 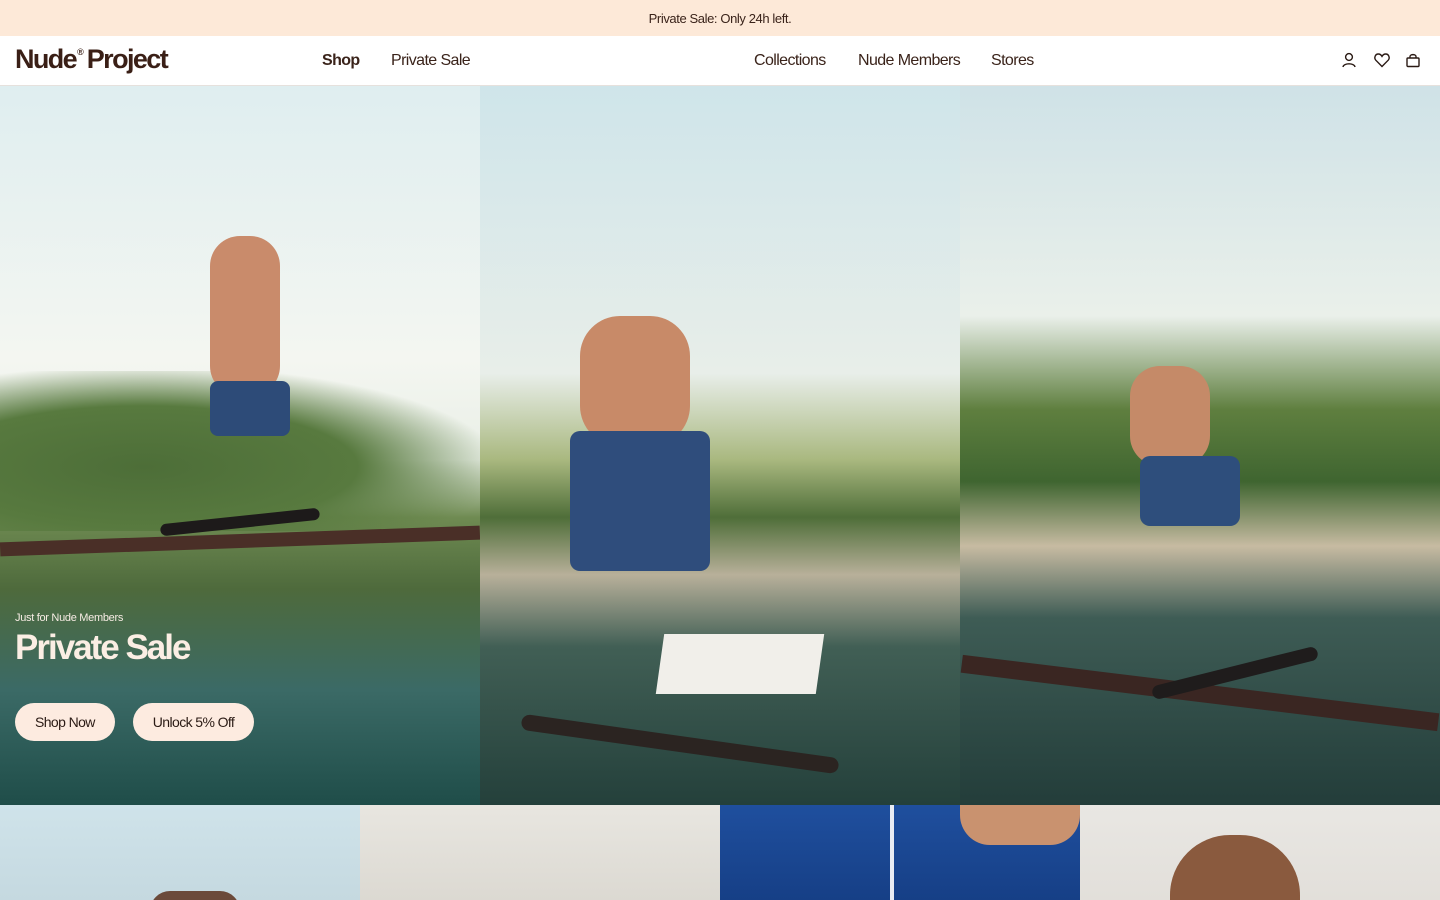 I want to click on announcement-text: Private Sale: Only 24h left., so click(x=720, y=18).